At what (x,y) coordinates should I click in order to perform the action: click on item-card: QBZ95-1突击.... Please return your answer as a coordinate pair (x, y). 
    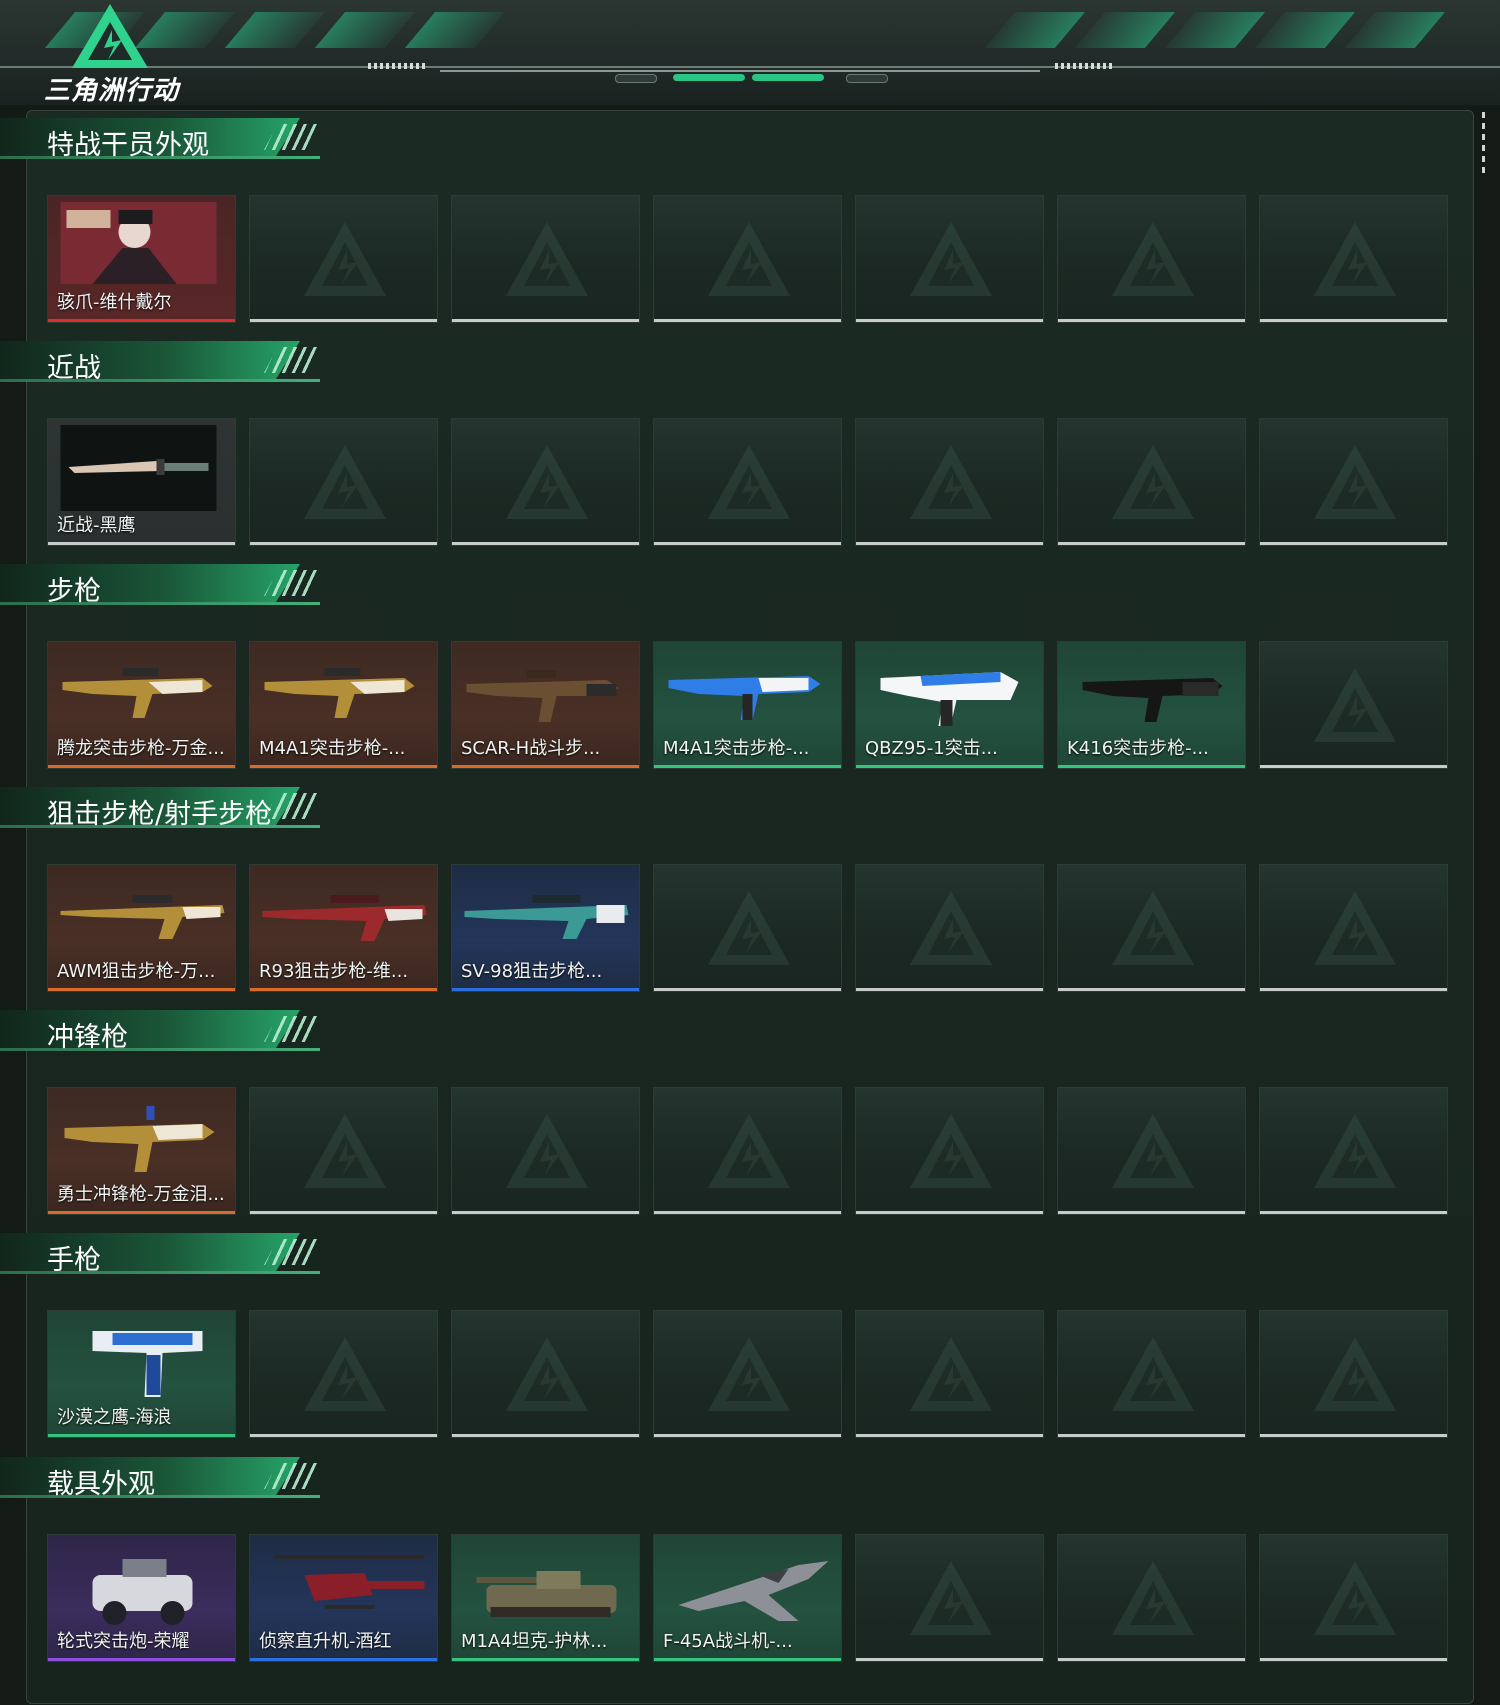
    Looking at the image, I should click on (949, 705).